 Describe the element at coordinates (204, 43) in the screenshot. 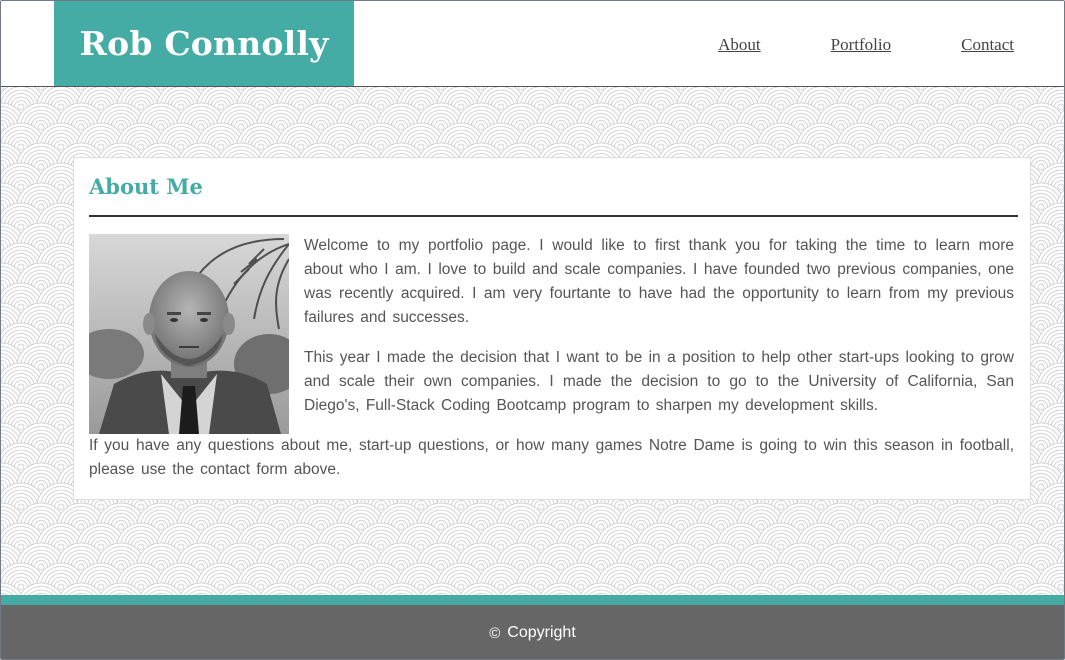

I see `site-brand: Rob Connolly` at that location.